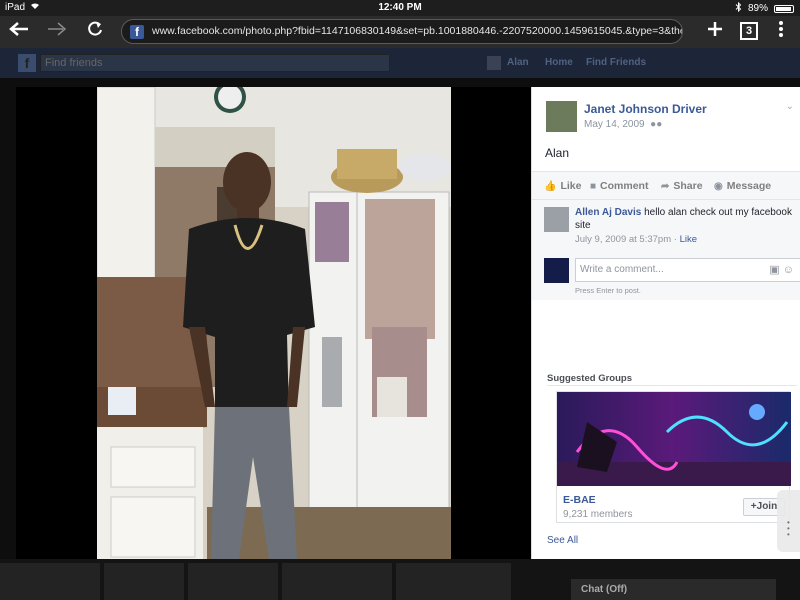 This screenshot has width=800, height=600. I want to click on message-button: ◉ Message, so click(742, 186).